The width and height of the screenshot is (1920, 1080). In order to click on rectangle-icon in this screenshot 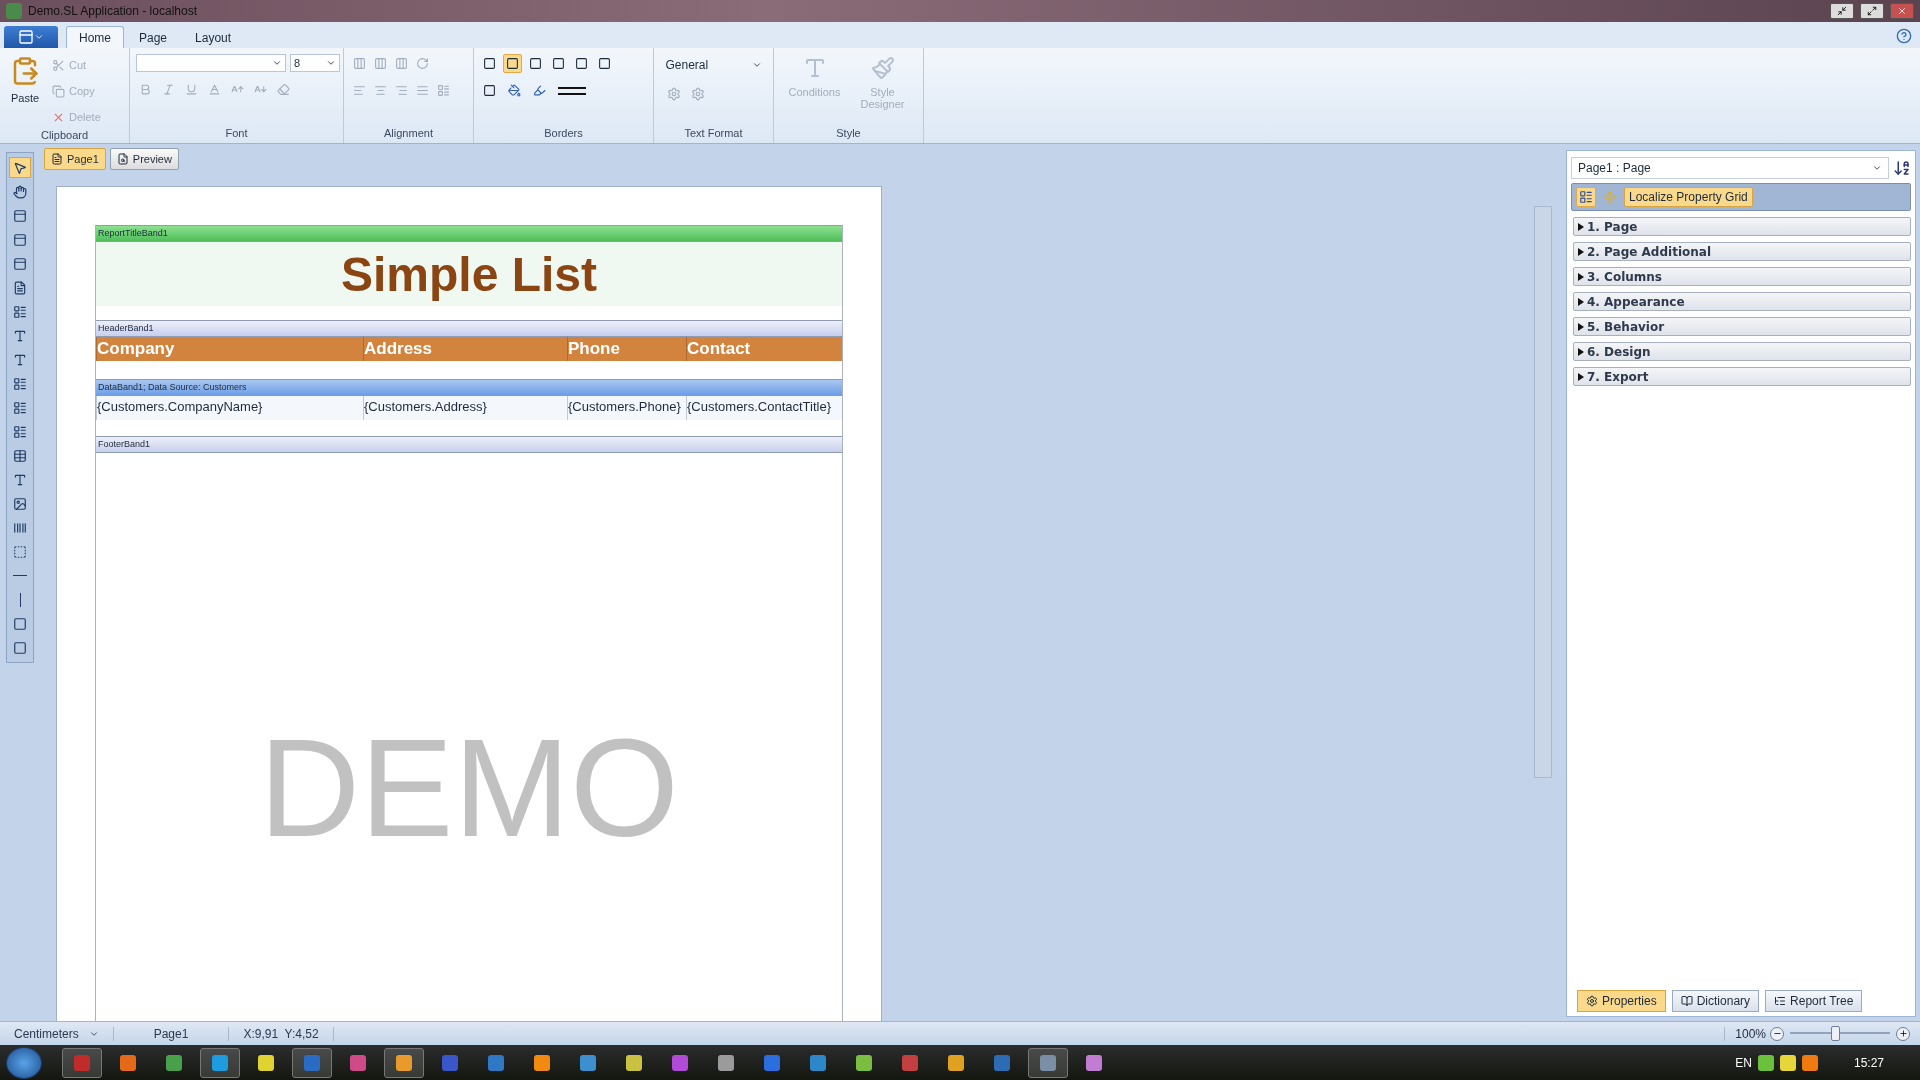, I will do `click(20, 623)`.